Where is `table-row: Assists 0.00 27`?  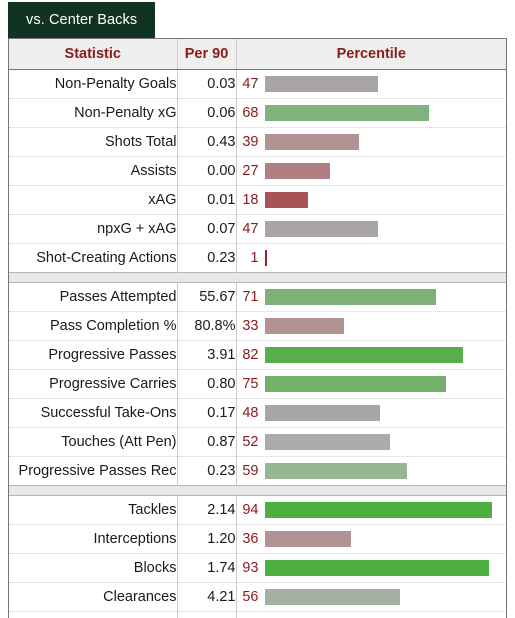 table-row: Assists 0.00 27 is located at coordinates (258, 171).